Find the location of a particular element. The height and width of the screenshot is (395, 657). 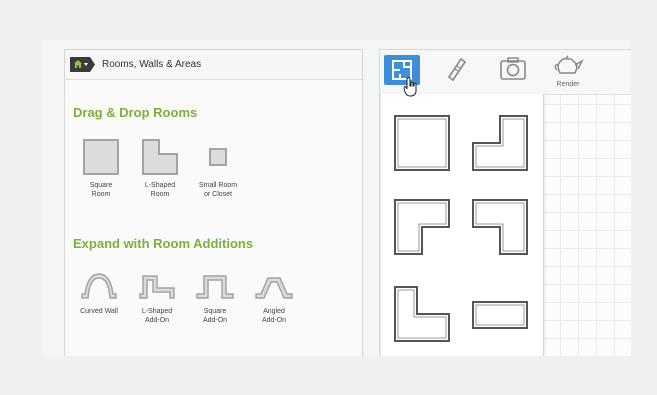

angled-addon-item: Angled Add-On is located at coordinates (274, 298).